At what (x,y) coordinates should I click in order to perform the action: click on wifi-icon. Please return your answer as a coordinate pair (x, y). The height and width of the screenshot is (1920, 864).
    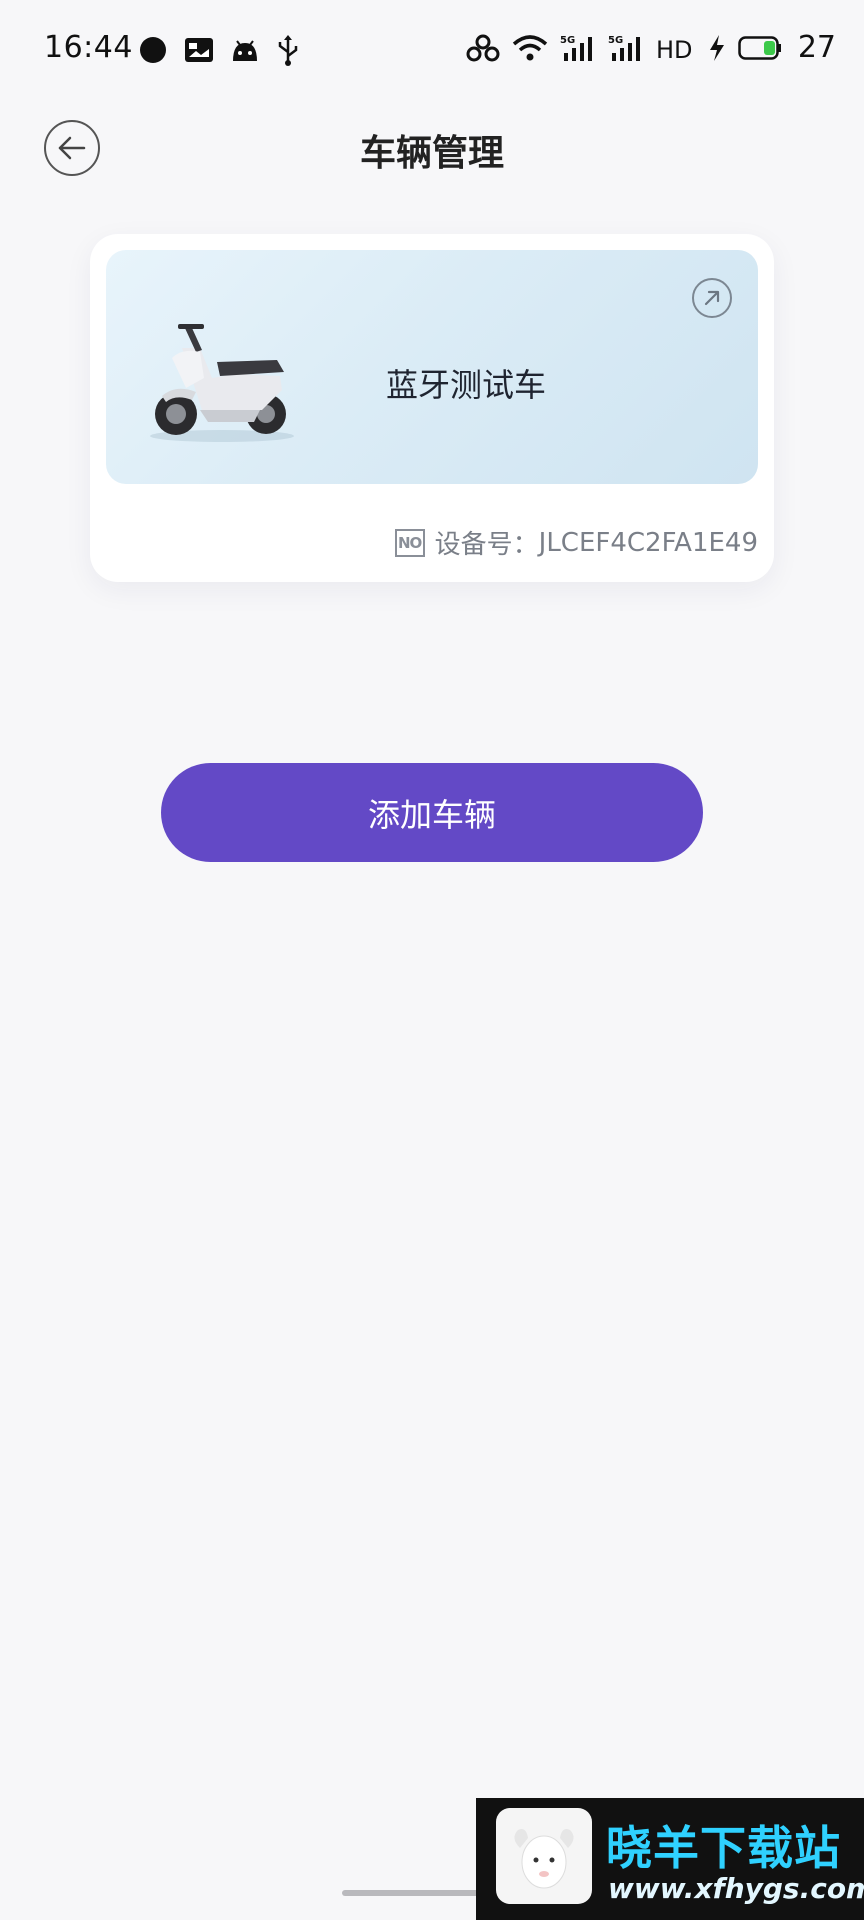
    Looking at the image, I should click on (529, 47).